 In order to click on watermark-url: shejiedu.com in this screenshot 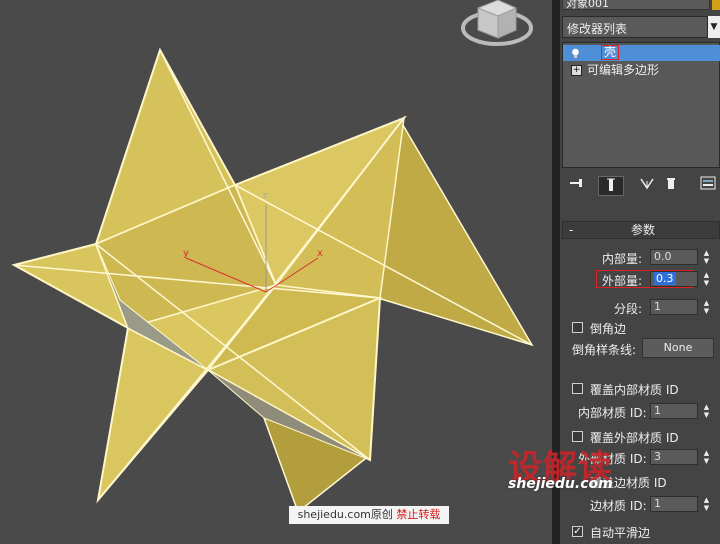, I will do `click(560, 484)`.